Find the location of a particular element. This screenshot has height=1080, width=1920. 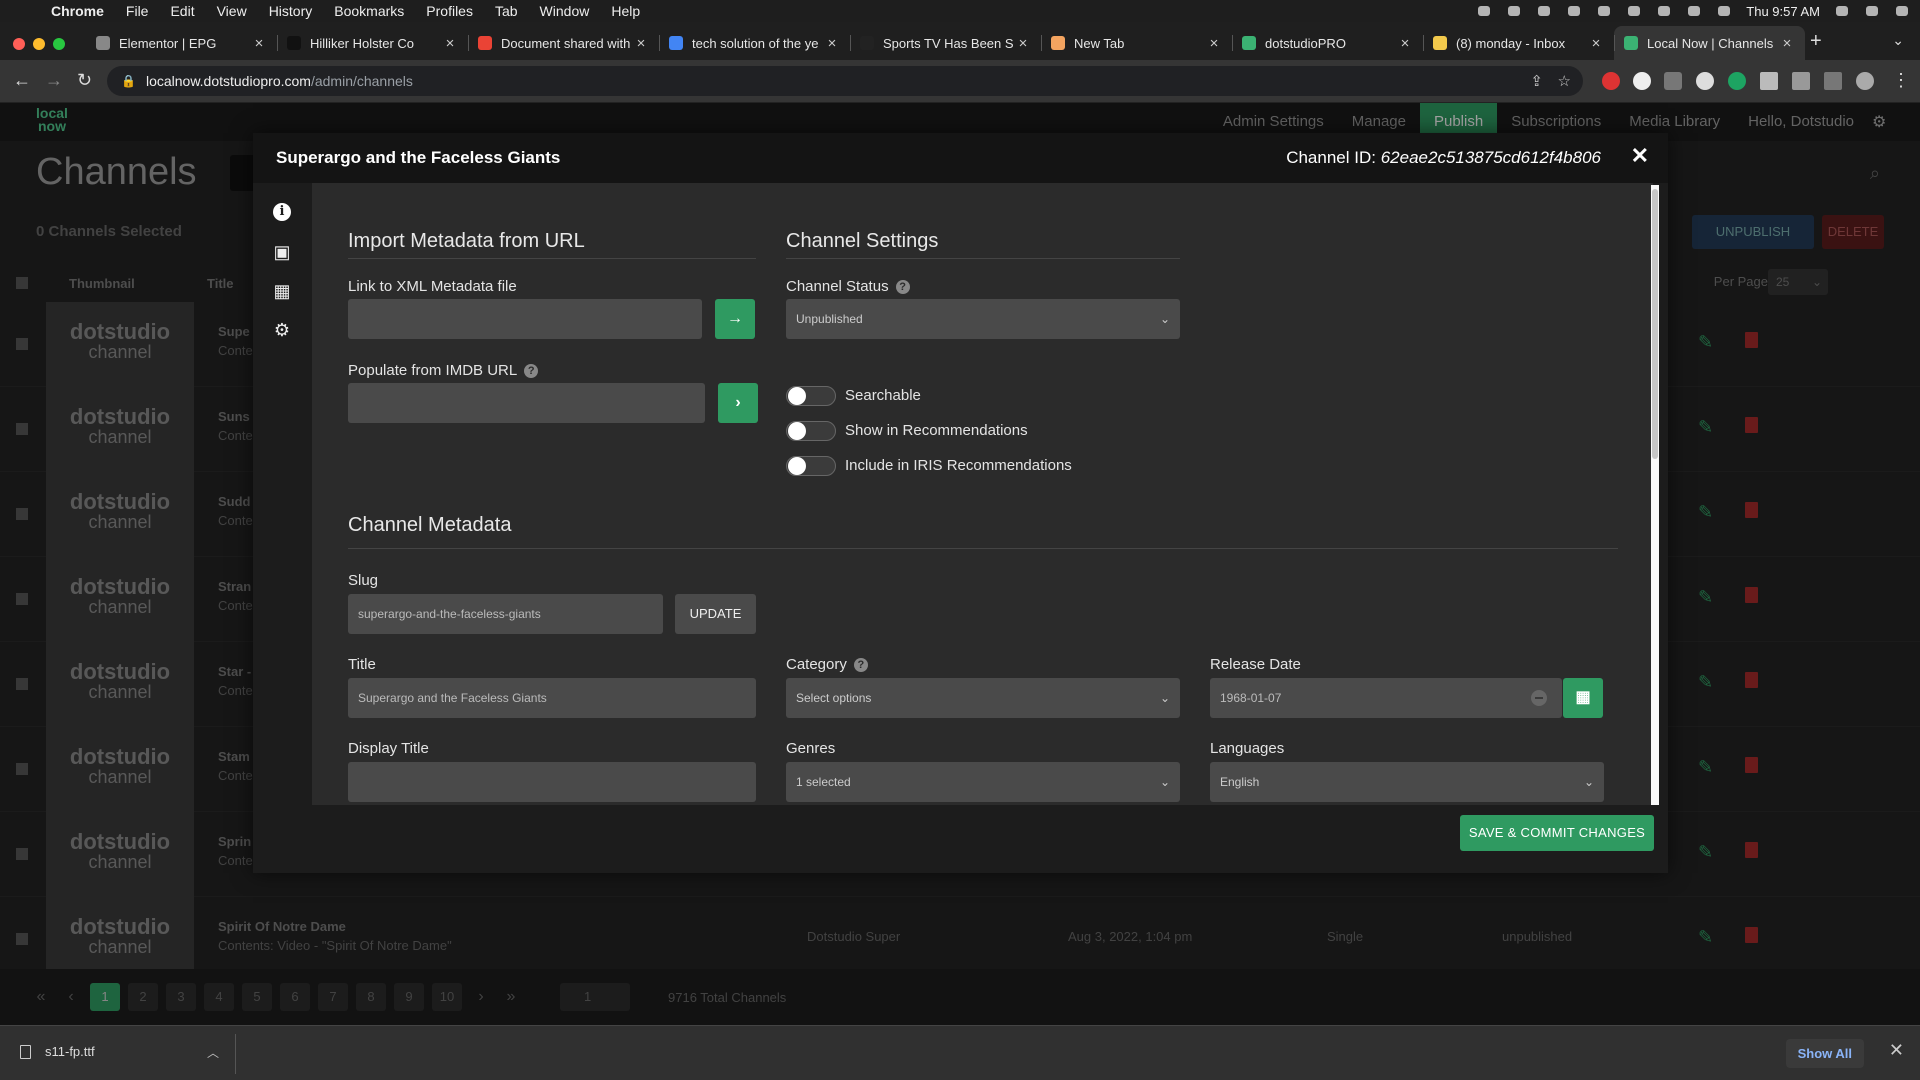

chrome-menu-icon: ⋮ is located at coordinates (1901, 80).